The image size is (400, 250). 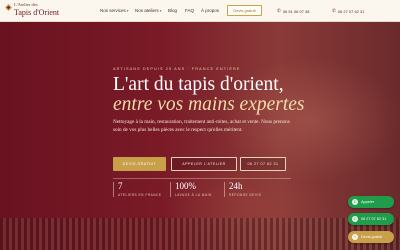 I want to click on stat-handwash-value: 100%, so click(x=185, y=186).